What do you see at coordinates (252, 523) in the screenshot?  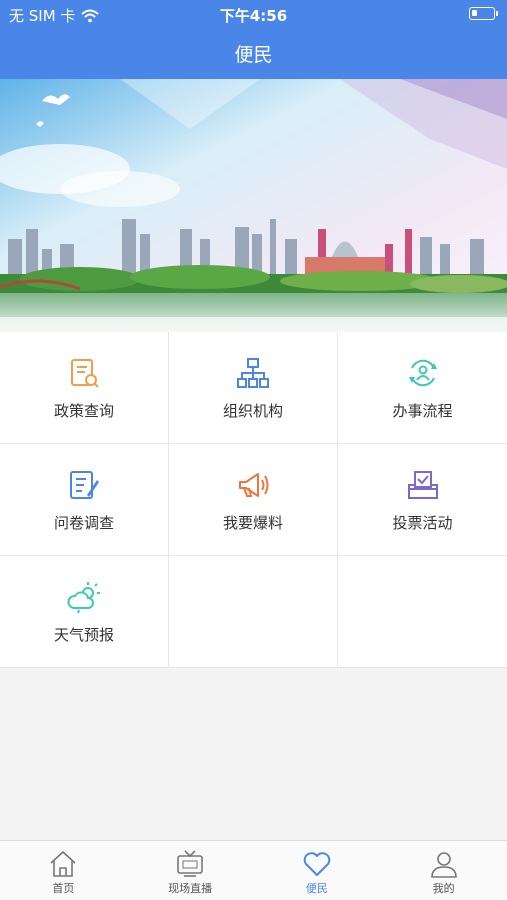 I see `service-label: 我要爆料` at bounding box center [252, 523].